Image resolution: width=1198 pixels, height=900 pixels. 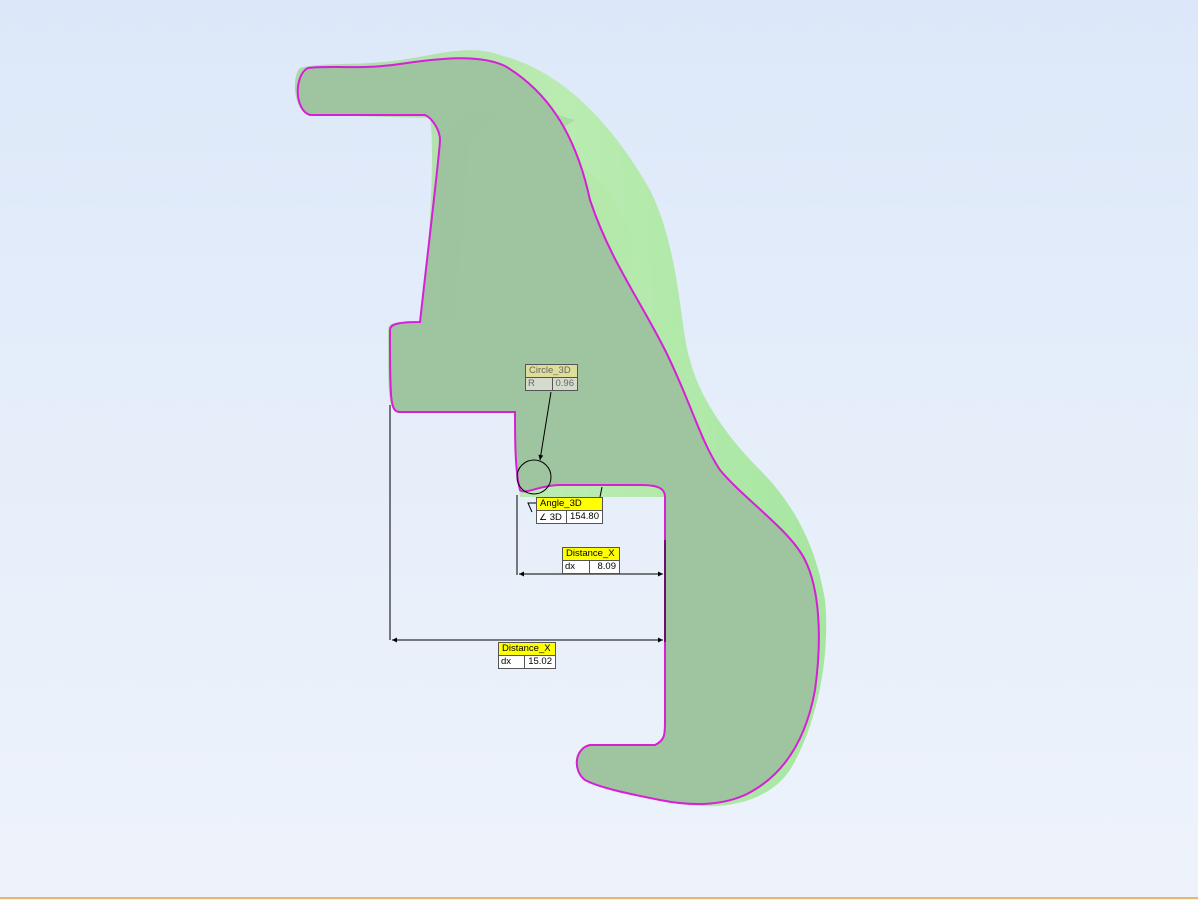 I want to click on distance-x-large-value: 15.02, so click(x=540, y=661).